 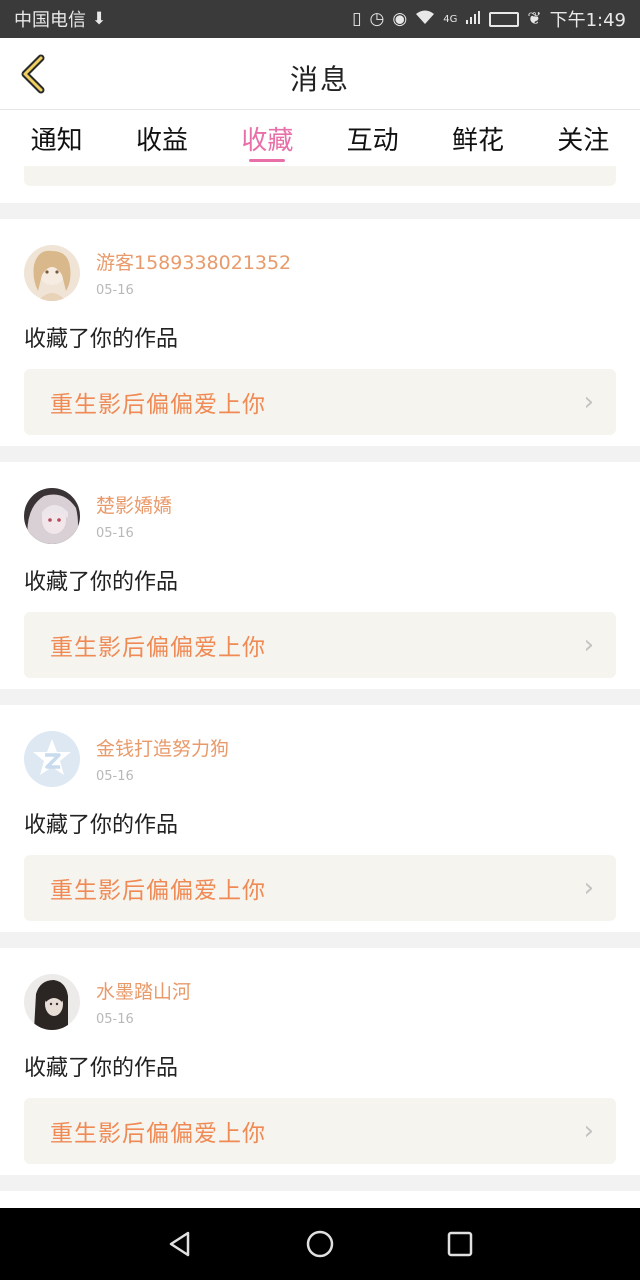 I want to click on tab-earnings: 收益, so click(x=162, y=138).